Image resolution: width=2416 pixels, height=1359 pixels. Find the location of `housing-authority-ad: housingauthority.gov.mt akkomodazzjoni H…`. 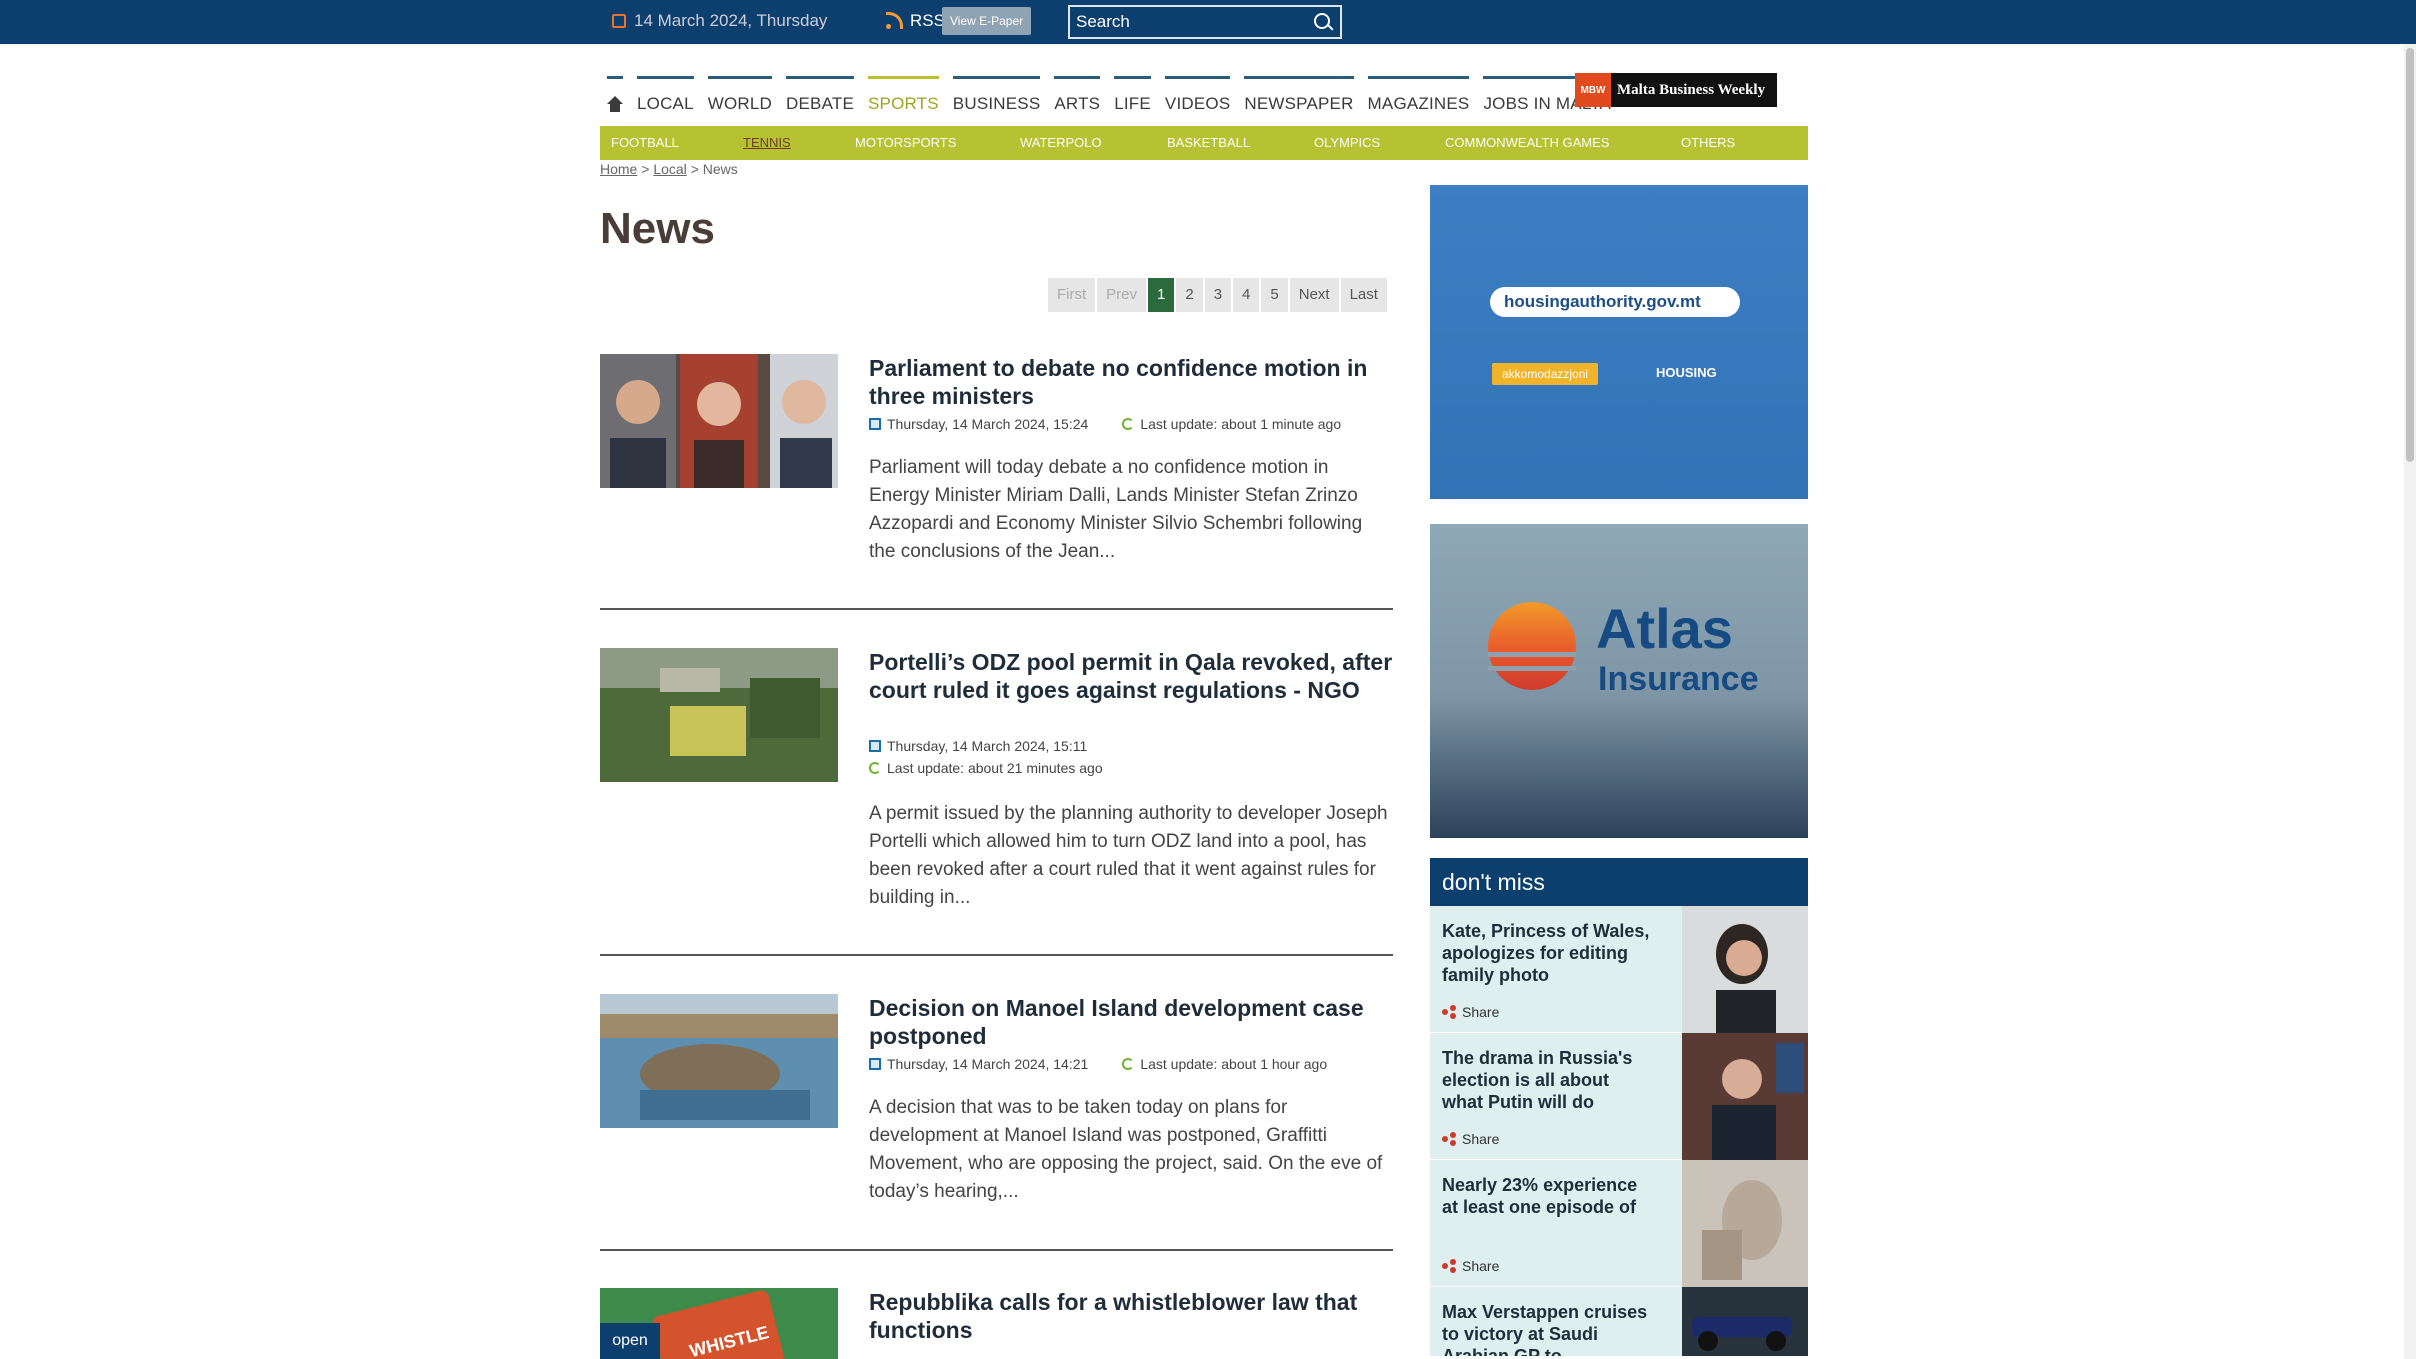

housing-authority-ad: housingauthority.gov.mt akkomodazzjoni H… is located at coordinates (1619, 342).